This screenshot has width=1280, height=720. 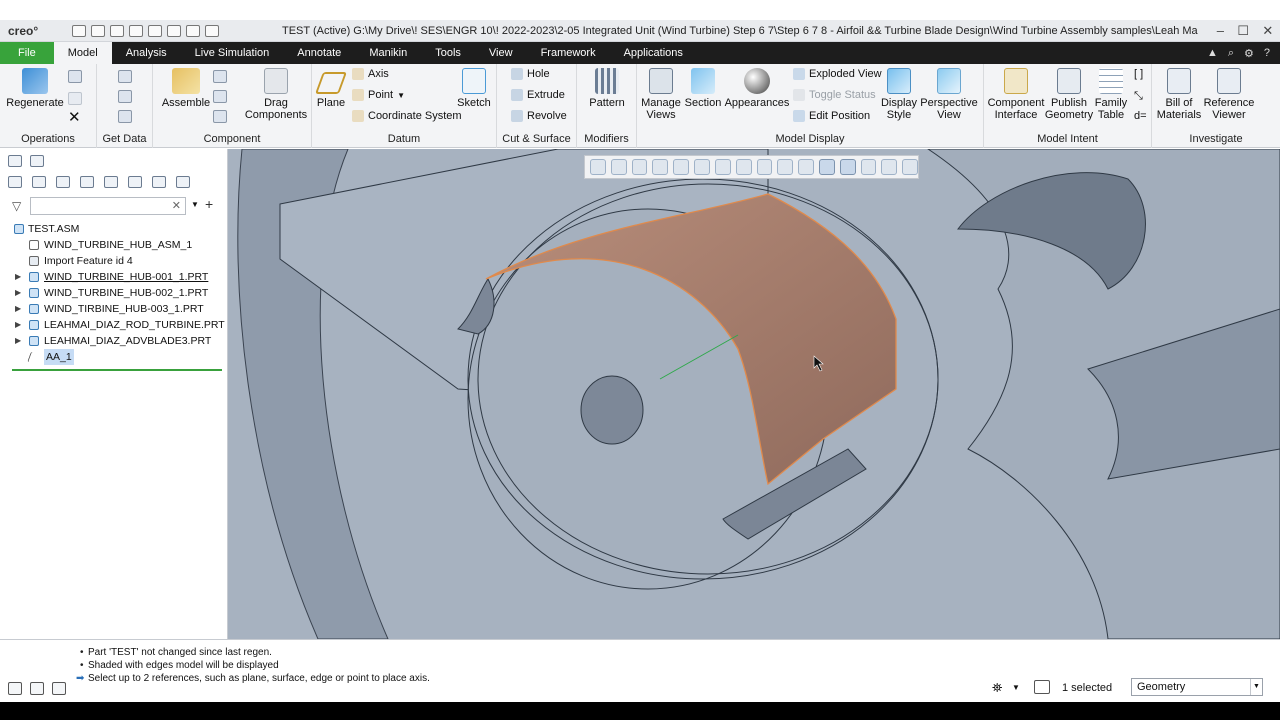 What do you see at coordinates (220, 96) in the screenshot?
I see `repeat-icon` at bounding box center [220, 96].